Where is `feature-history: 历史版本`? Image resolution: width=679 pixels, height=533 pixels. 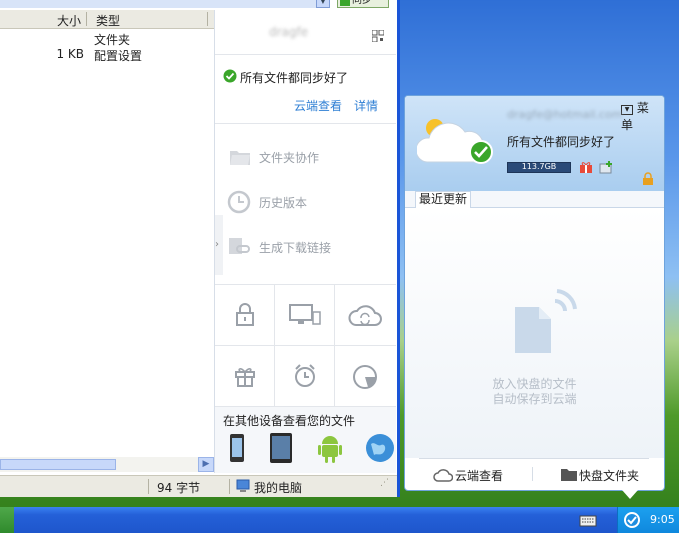 feature-history: 历史版本 is located at coordinates (283, 202).